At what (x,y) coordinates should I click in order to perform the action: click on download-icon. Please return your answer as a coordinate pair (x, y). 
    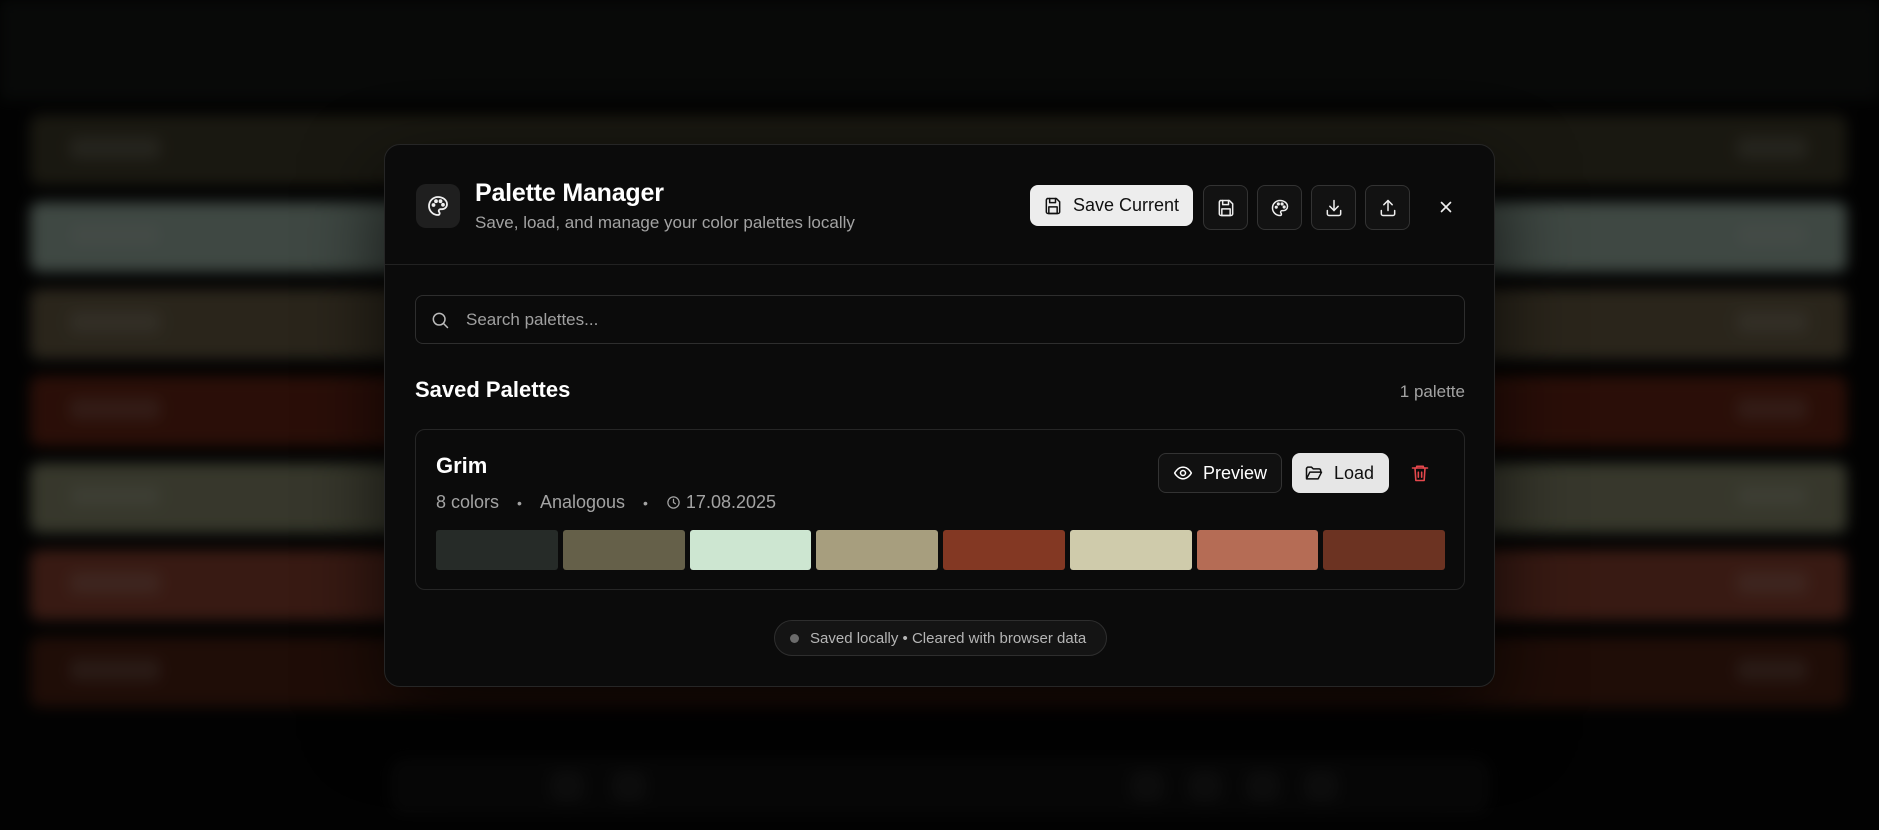
    Looking at the image, I should click on (1334, 208).